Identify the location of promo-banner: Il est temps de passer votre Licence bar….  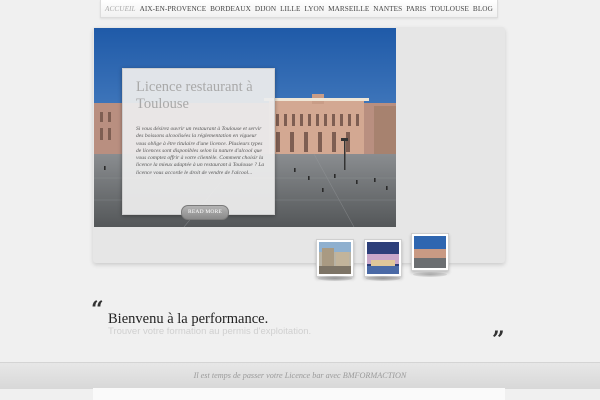
(300, 375).